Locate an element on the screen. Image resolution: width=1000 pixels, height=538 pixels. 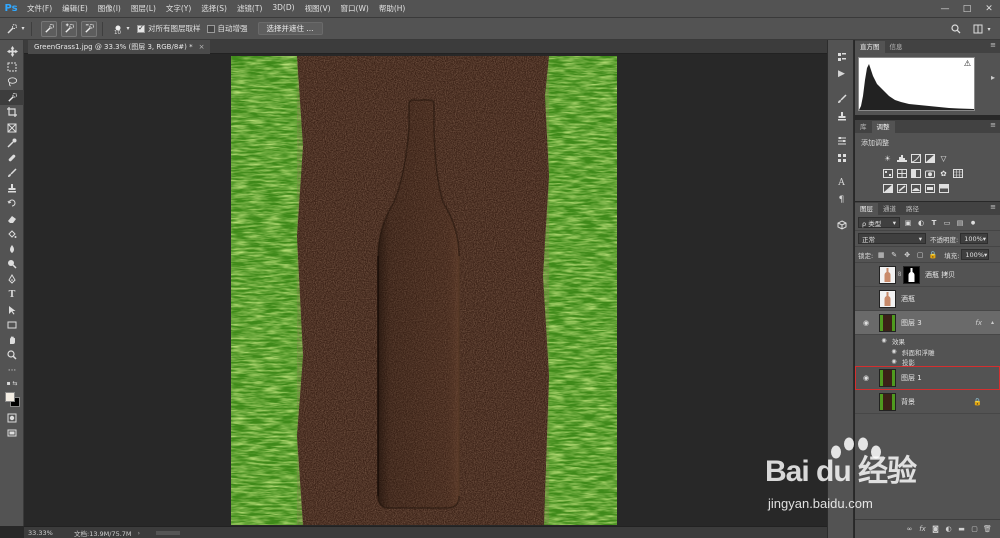
pen-tool-icon is located at coordinates (12, 279).